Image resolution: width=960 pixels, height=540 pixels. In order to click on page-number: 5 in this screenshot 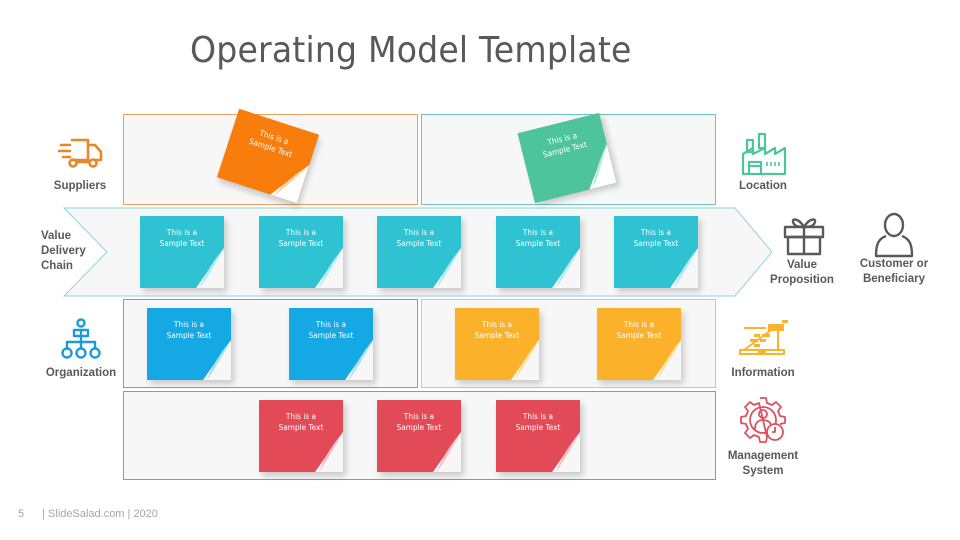, I will do `click(21, 514)`.